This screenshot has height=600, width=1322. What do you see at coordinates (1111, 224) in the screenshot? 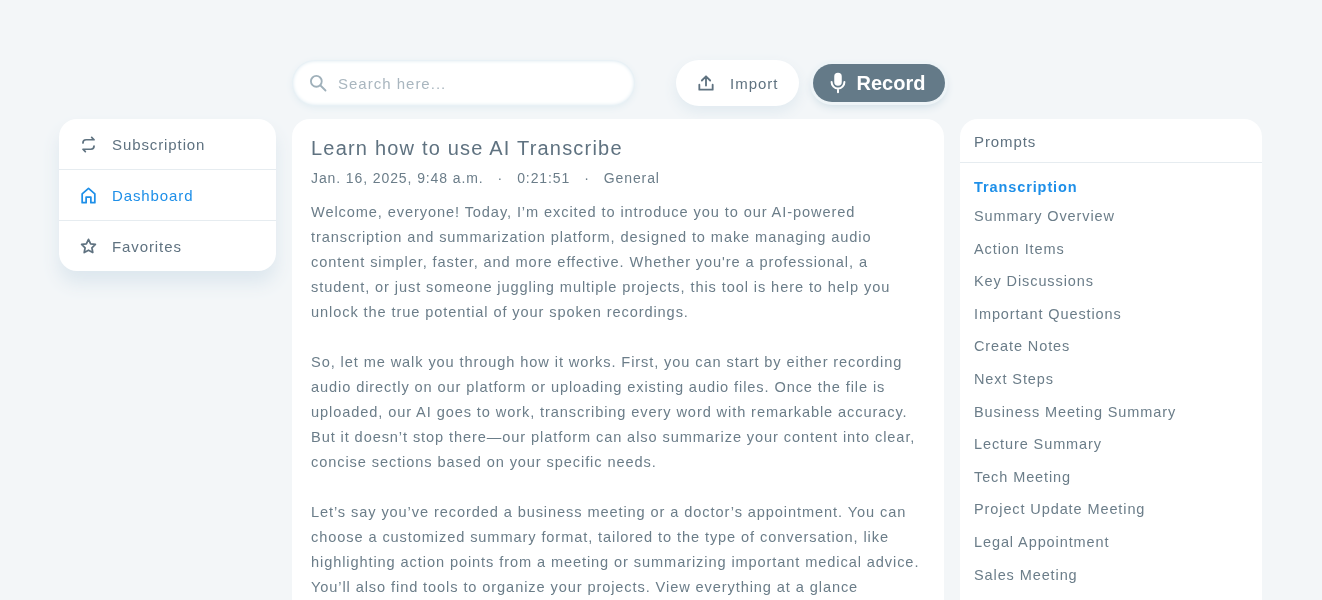
I see `prompt-item: Summary Overview` at bounding box center [1111, 224].